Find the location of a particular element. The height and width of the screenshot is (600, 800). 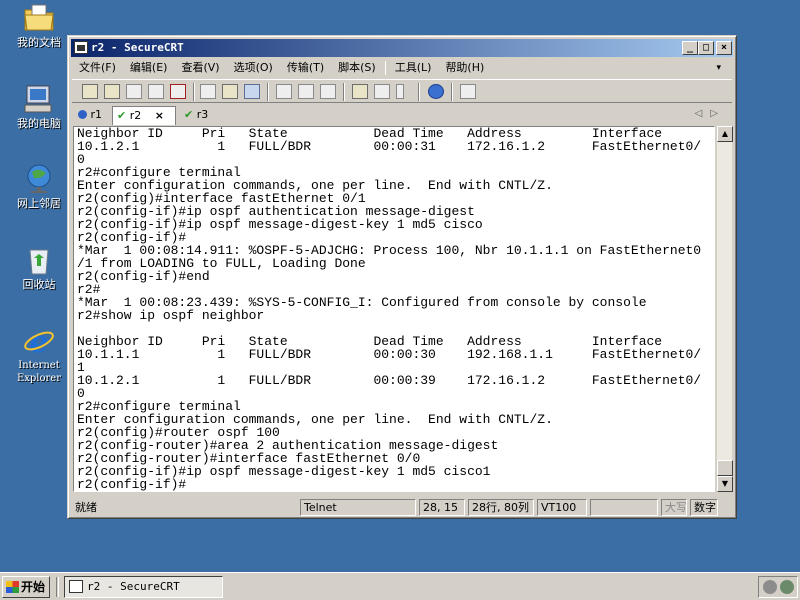

connect-icon is located at coordinates (90, 91).